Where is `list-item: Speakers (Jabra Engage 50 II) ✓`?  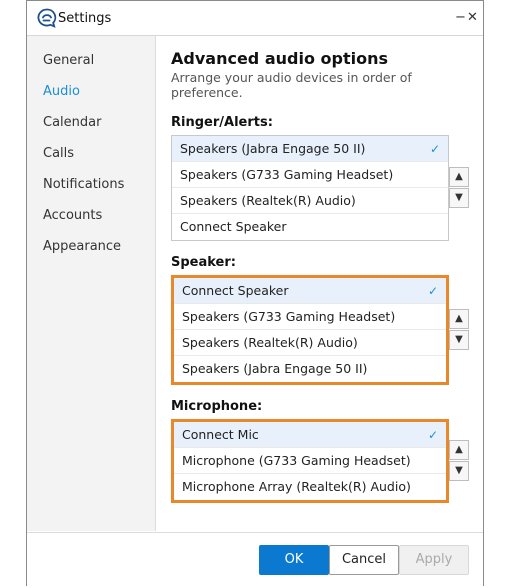
list-item: Speakers (Jabra Engage 50 II) ✓ is located at coordinates (310, 149).